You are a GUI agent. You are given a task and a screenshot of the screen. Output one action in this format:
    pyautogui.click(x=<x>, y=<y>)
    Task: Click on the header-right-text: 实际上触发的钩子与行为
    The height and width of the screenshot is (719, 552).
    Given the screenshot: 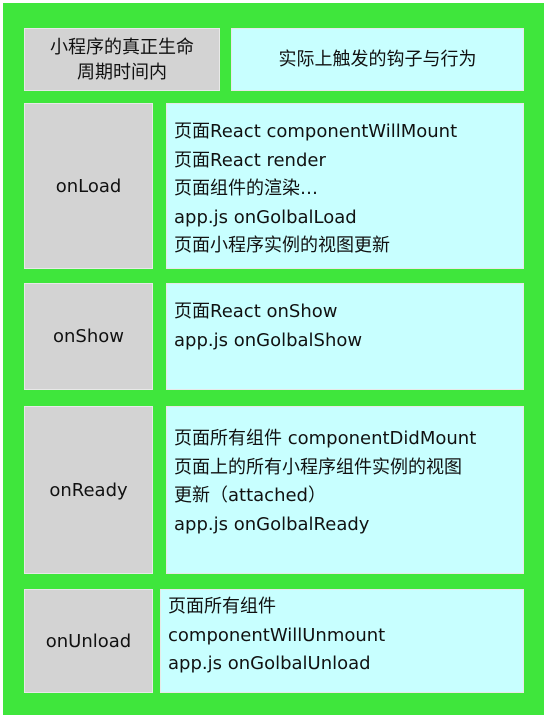 What is the action you would take?
    pyautogui.click(x=377, y=59)
    